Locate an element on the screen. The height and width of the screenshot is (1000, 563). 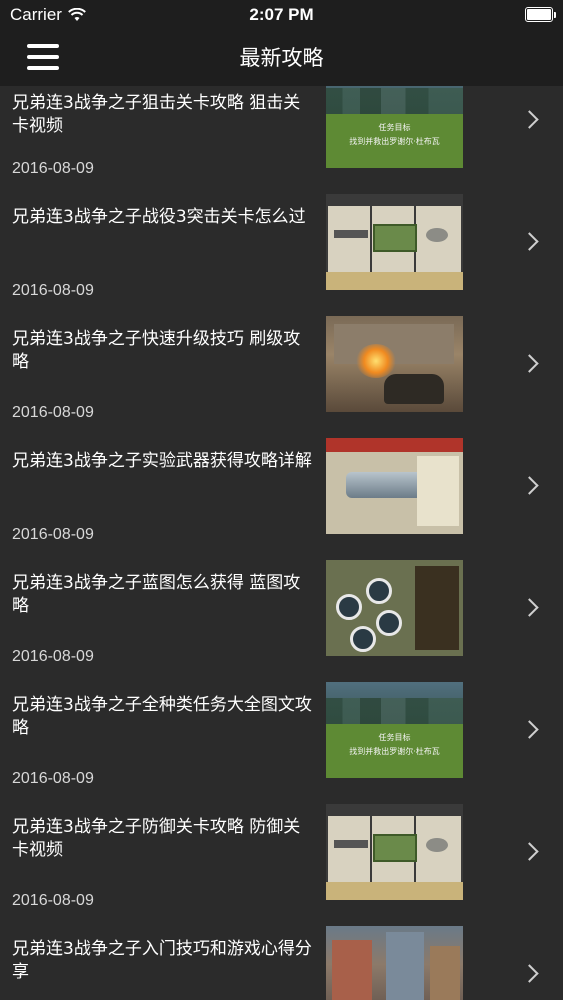
list-item: 兄弟连3战争之子入门技巧和游戏心得分享 is located at coordinates (281, 957).